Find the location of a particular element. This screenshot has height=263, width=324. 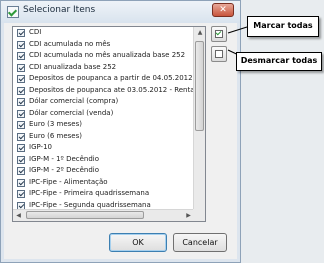

horizontal-scrollbar: ◀ ▶ is located at coordinates (103, 215).